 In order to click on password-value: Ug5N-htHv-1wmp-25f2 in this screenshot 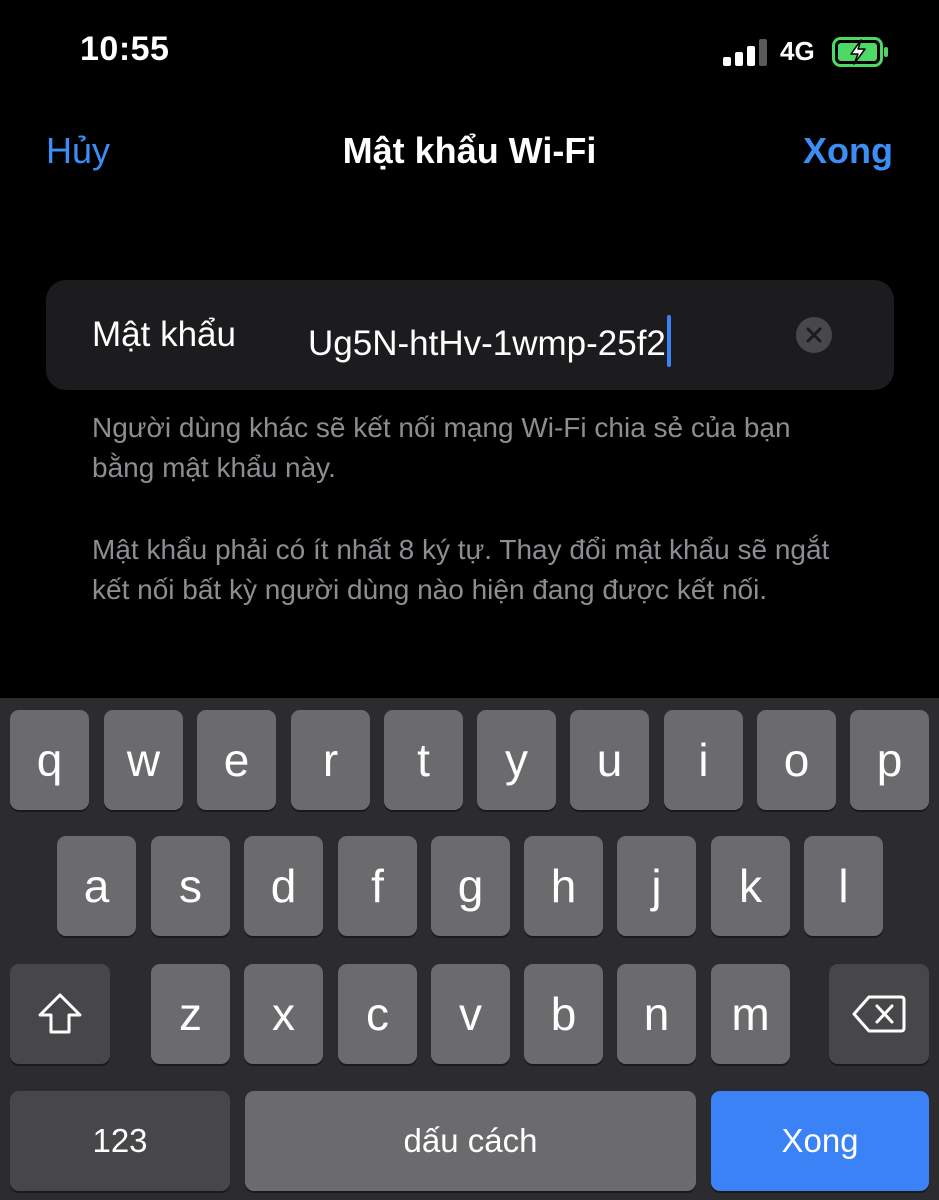, I will do `click(487, 343)`.